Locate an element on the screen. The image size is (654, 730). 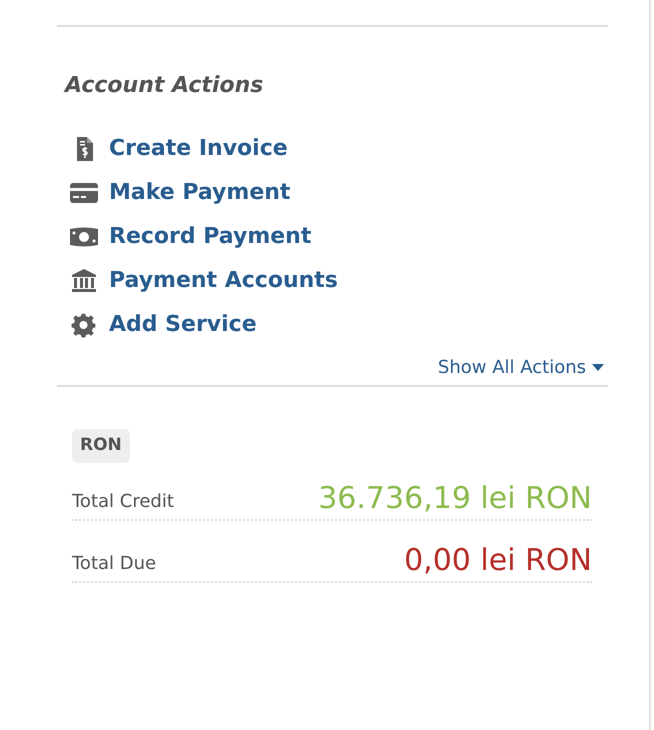
action-link: Payment Accounts is located at coordinates (203, 281).